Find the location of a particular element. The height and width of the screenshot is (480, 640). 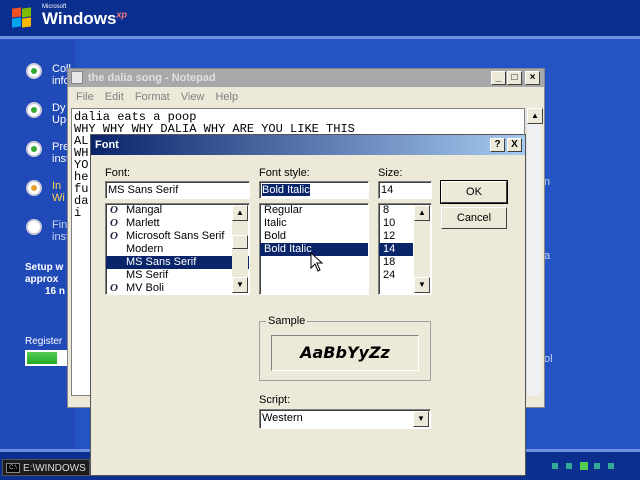

script-select: Western ▼ is located at coordinates (345, 419).